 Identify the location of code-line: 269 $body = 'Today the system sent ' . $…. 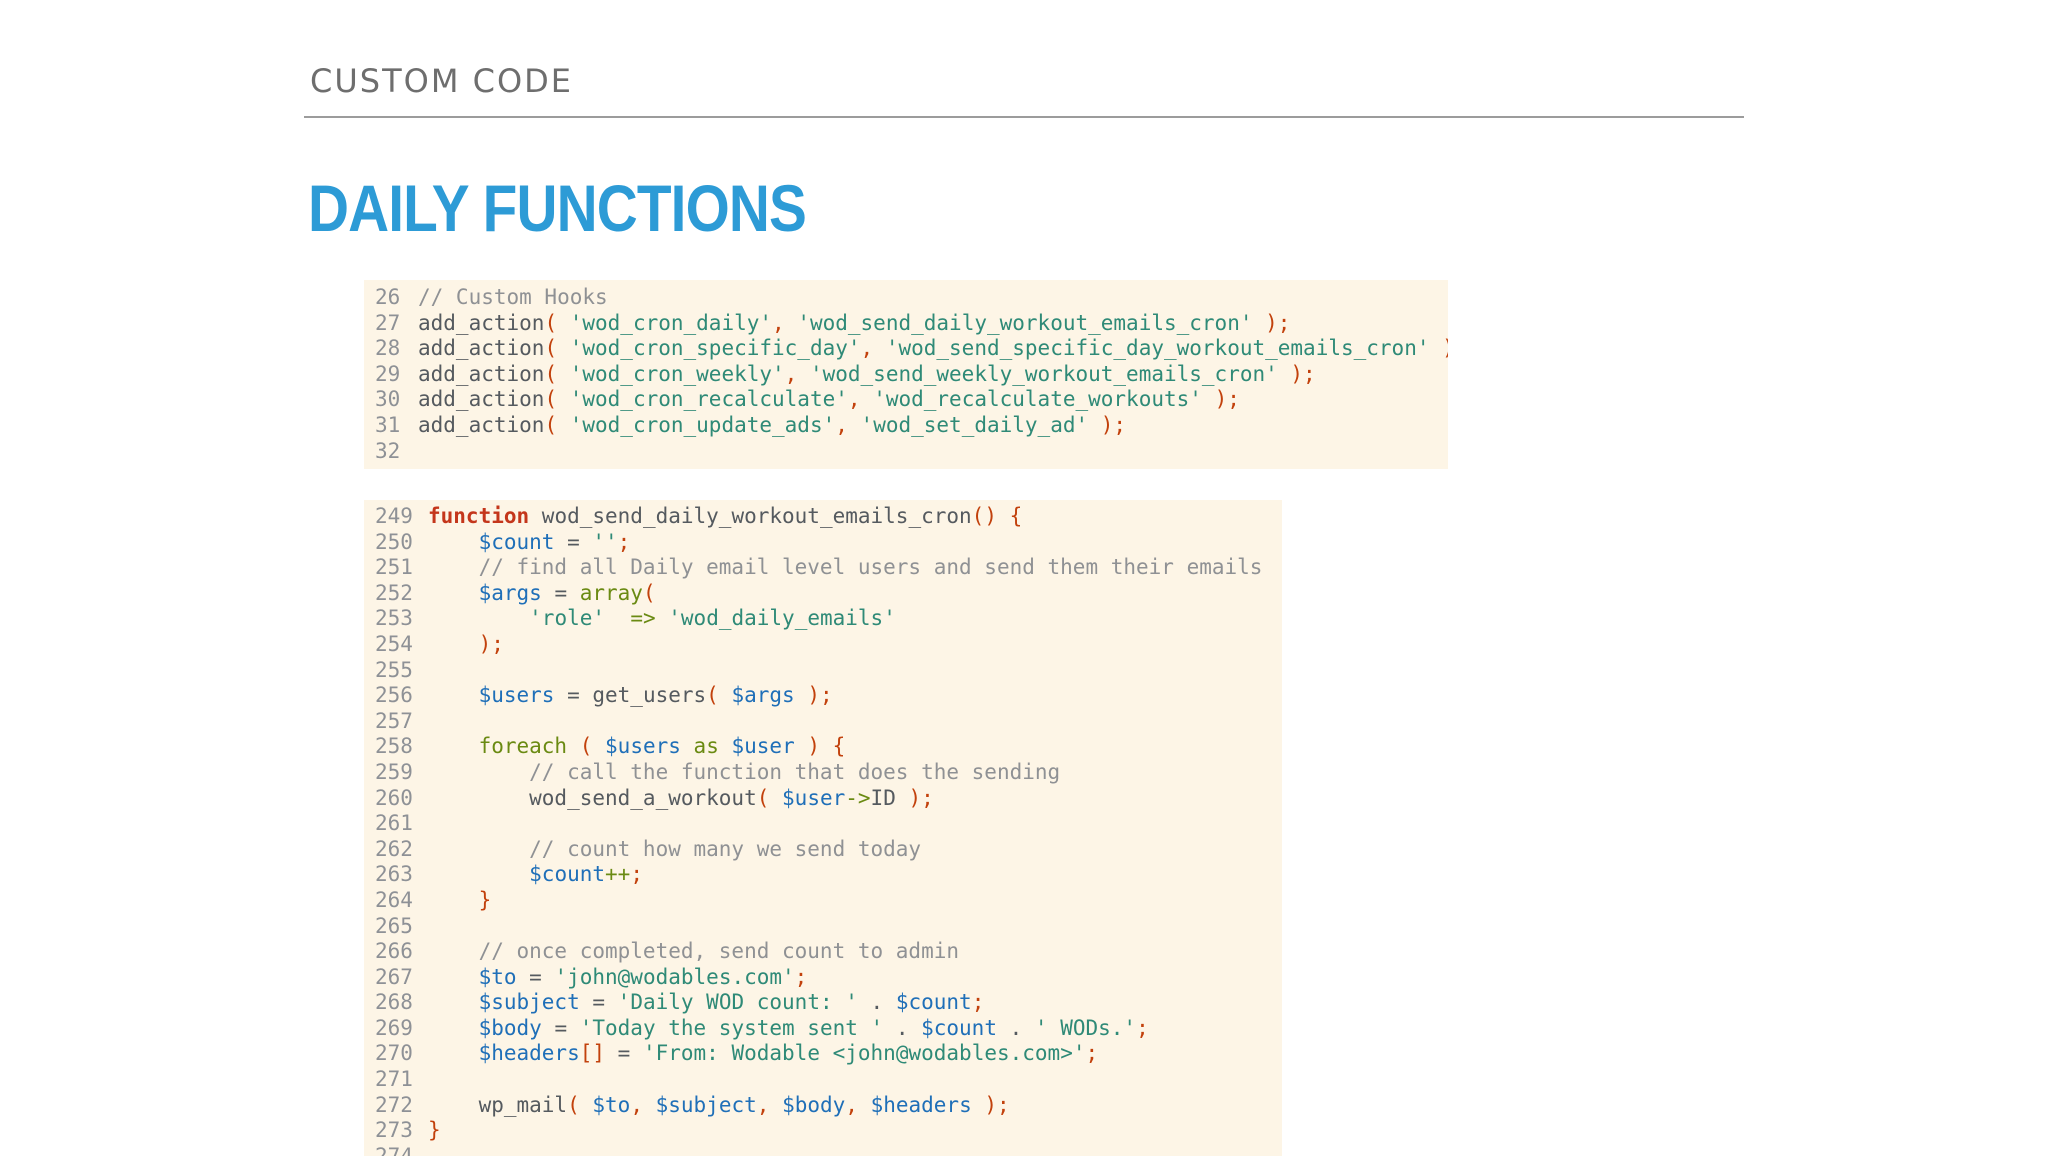
(823, 1029).